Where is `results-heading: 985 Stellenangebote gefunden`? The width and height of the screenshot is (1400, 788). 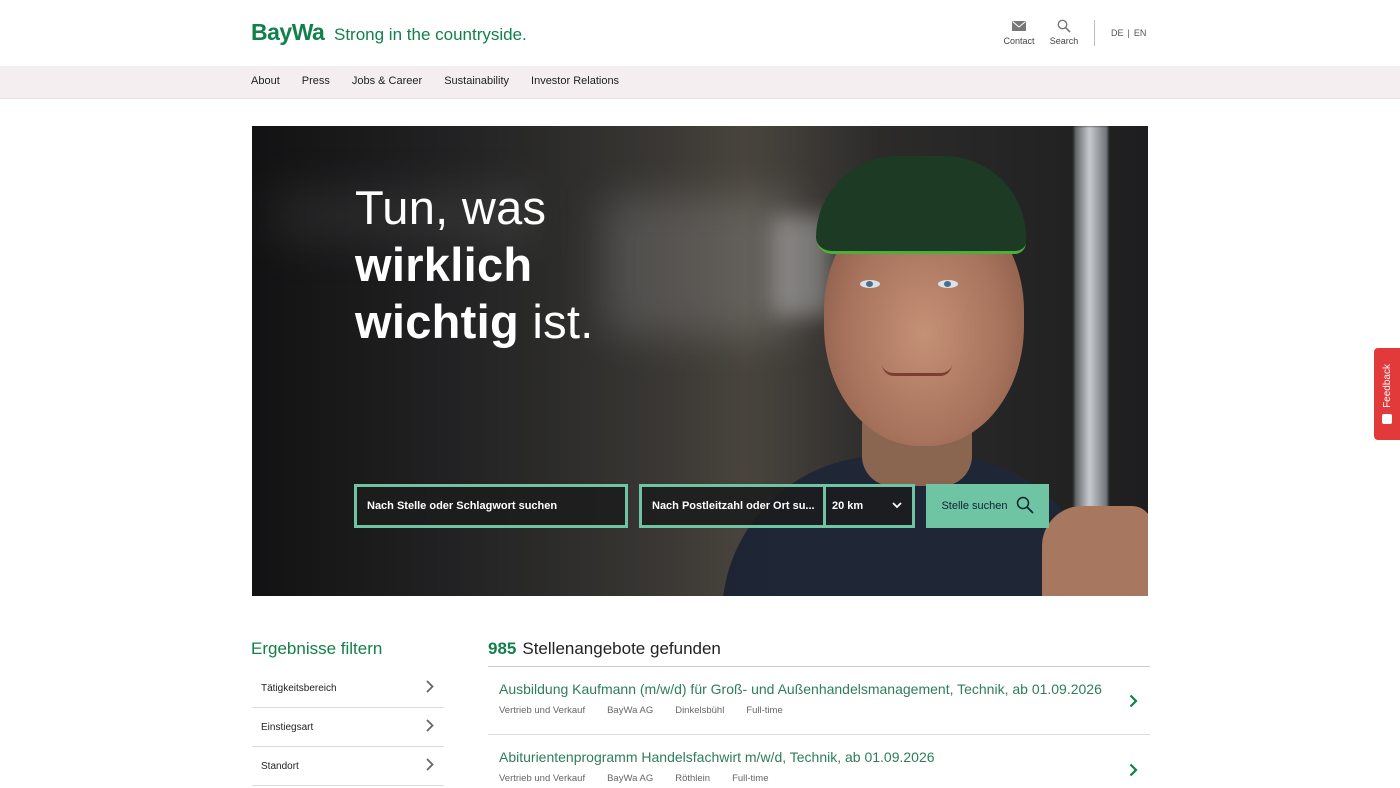
results-heading: 985 Stellenangebote gefunden is located at coordinates (604, 649).